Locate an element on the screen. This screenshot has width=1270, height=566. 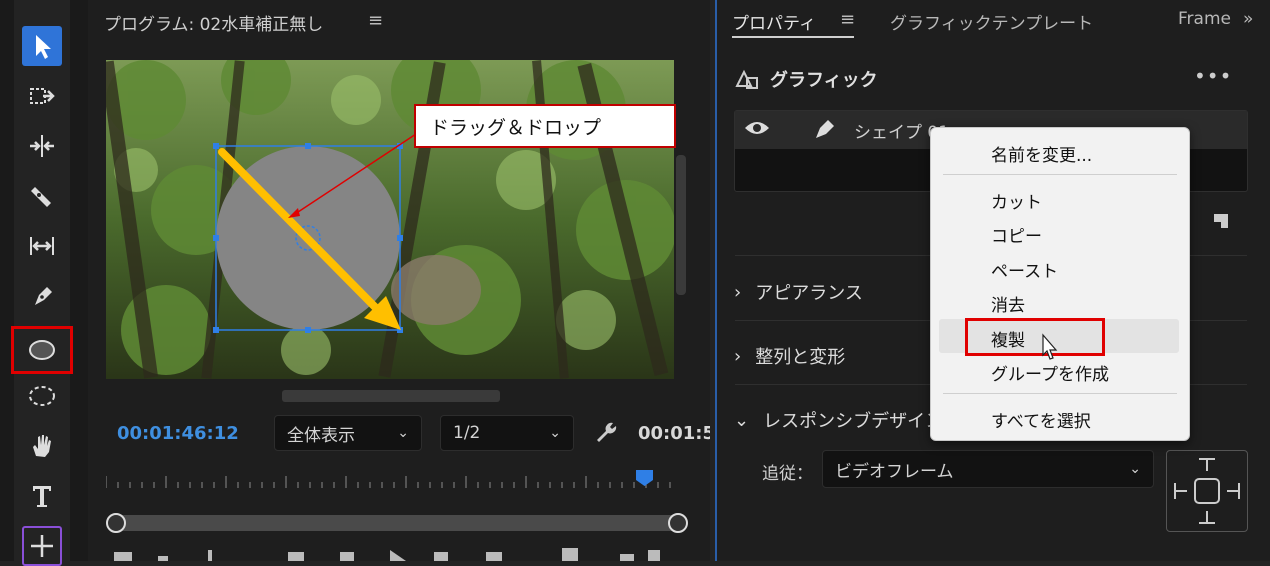
follow-dropdown: ビデオフレーム ⌄ is located at coordinates (988, 469).